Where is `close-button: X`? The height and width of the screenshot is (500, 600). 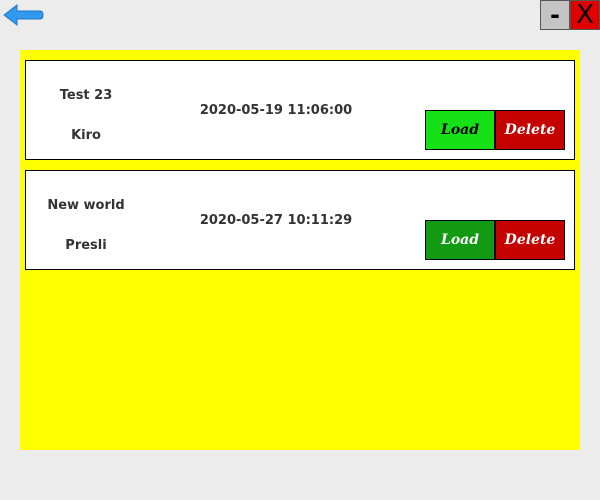 close-button: X is located at coordinates (585, 15).